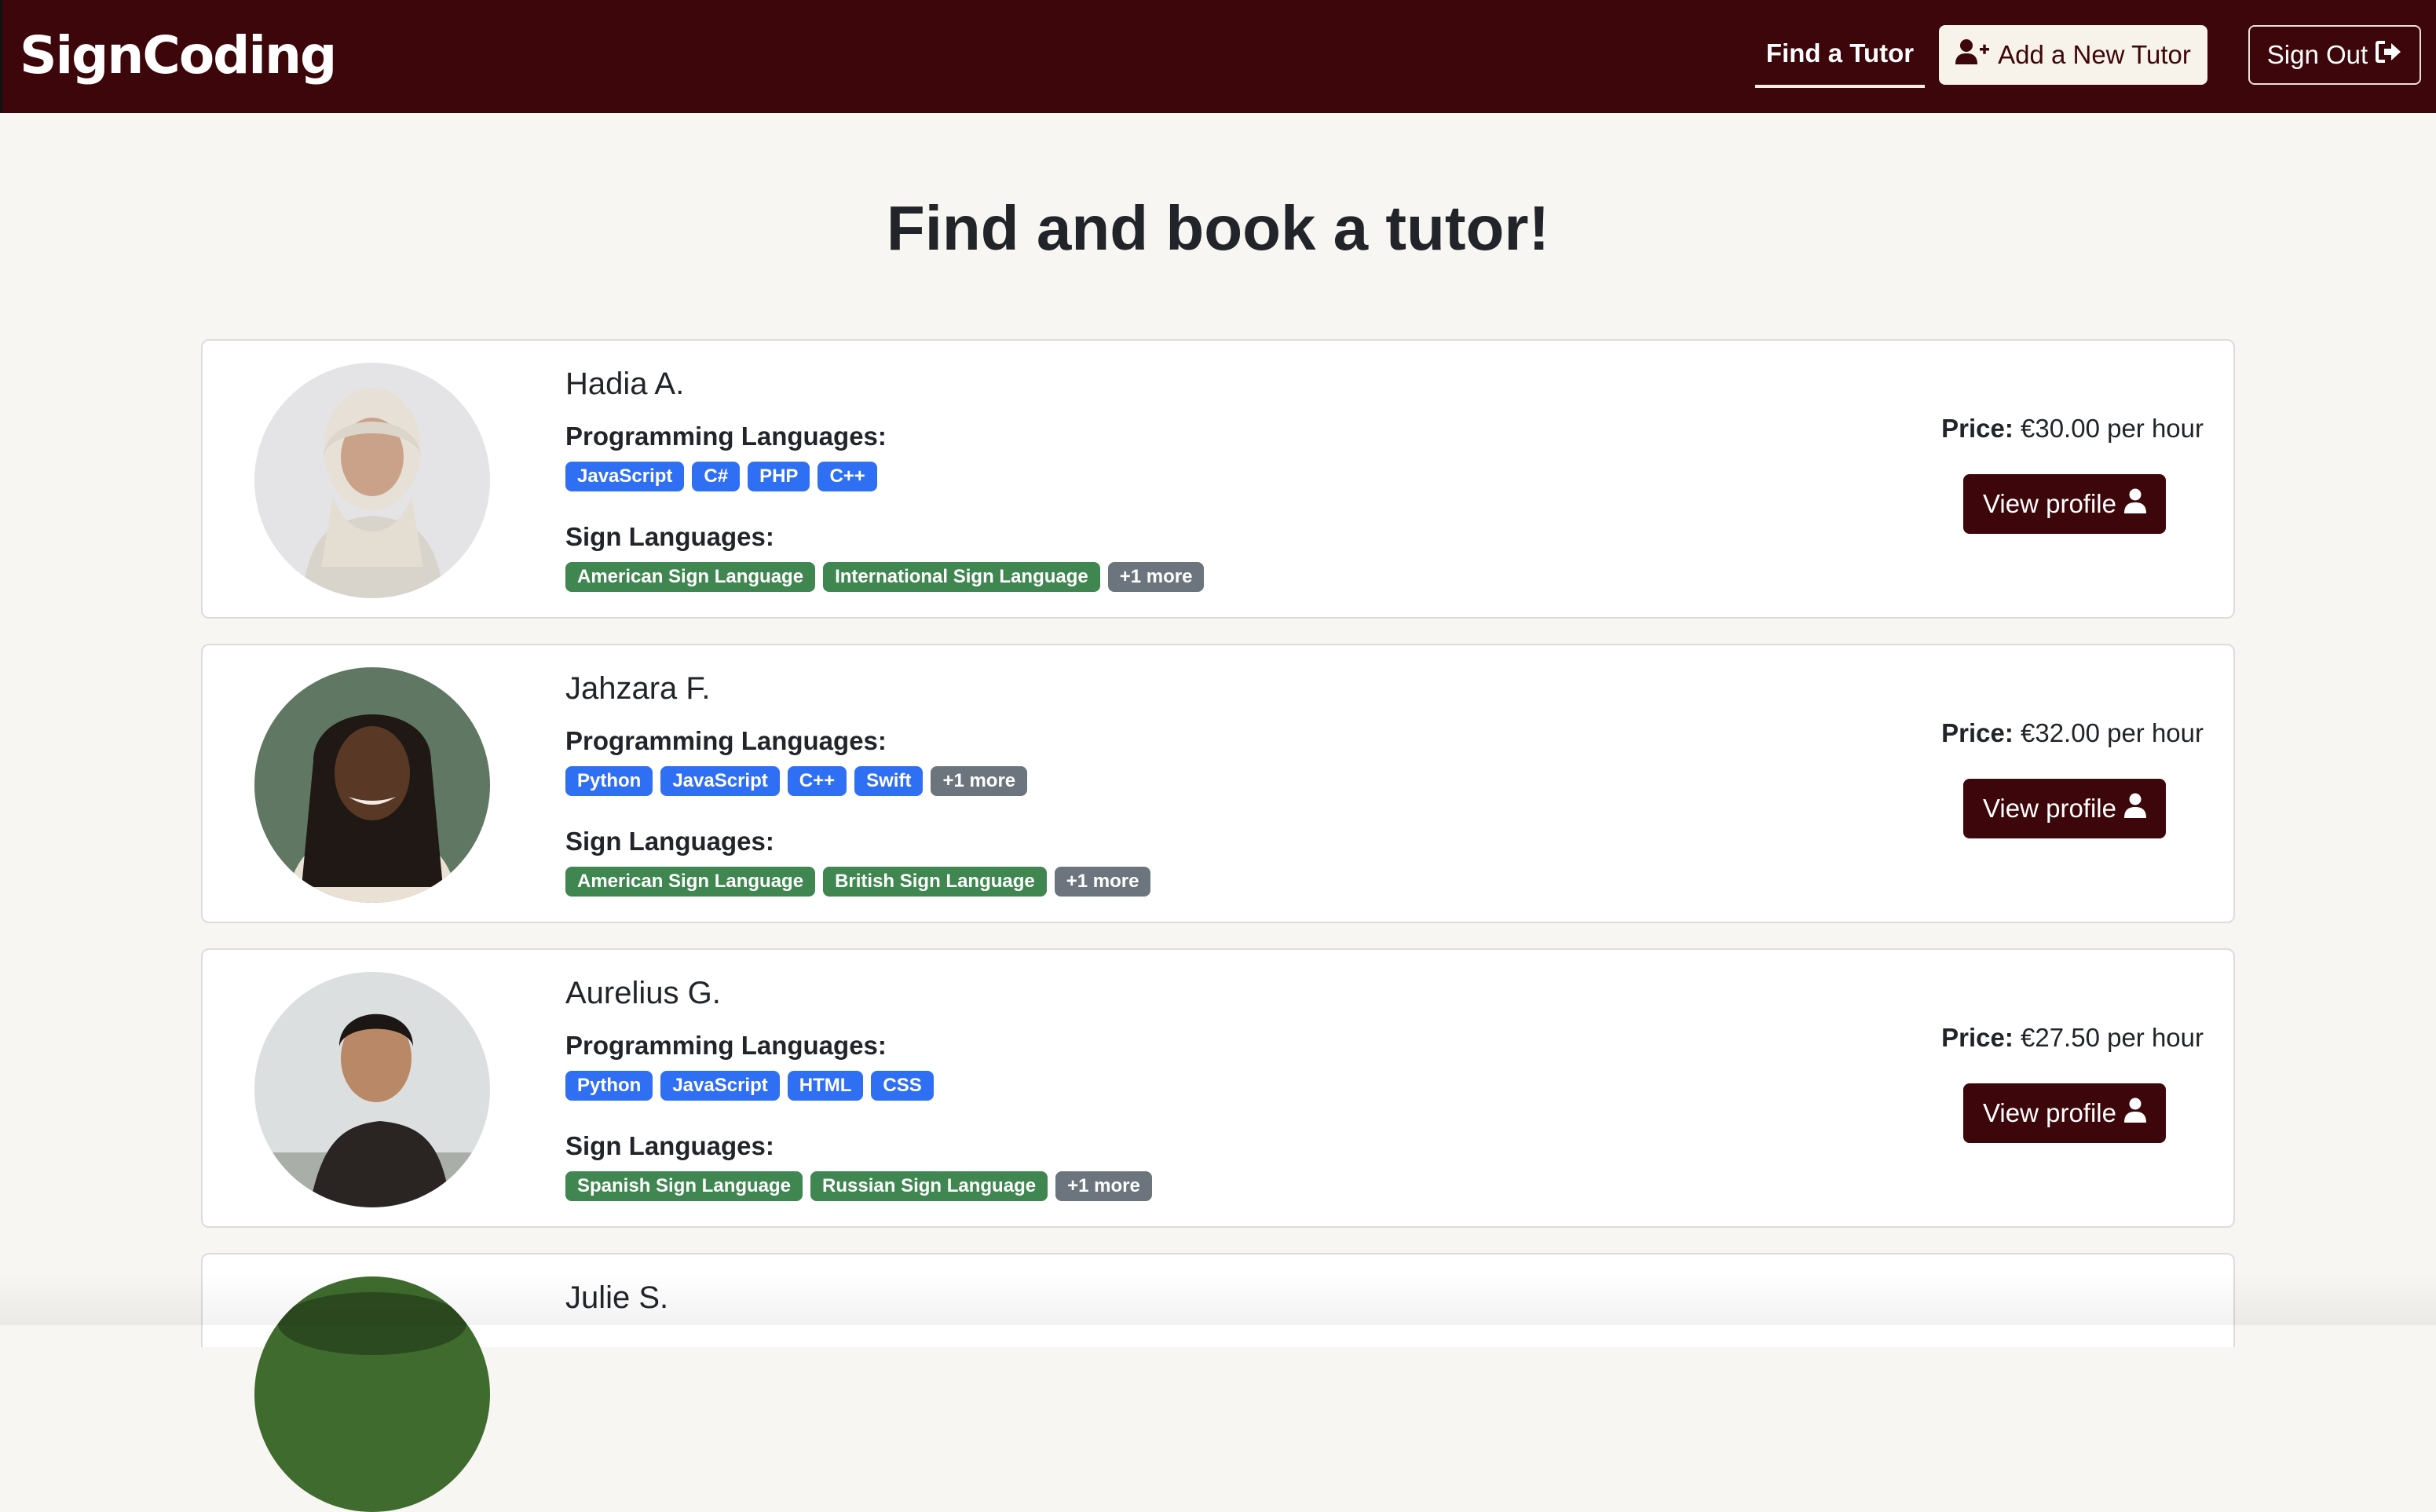 Image resolution: width=2436 pixels, height=1512 pixels. What do you see at coordinates (1218, 1382) in the screenshot?
I see `tutor-card: Julie S.` at bounding box center [1218, 1382].